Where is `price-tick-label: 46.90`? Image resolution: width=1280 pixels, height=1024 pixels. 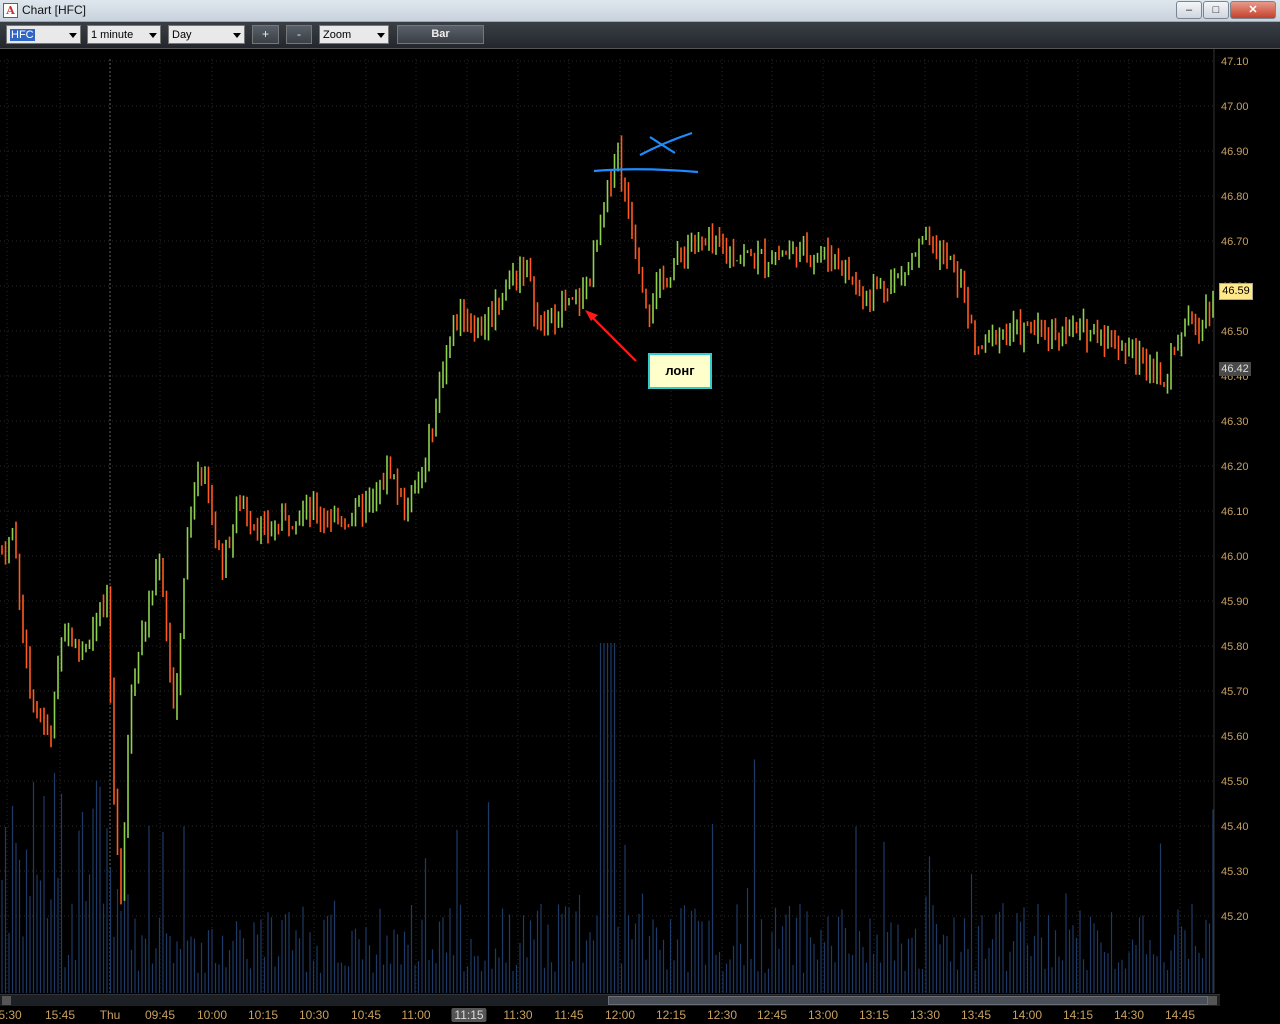
price-tick-label: 46.90 is located at coordinates (1235, 152).